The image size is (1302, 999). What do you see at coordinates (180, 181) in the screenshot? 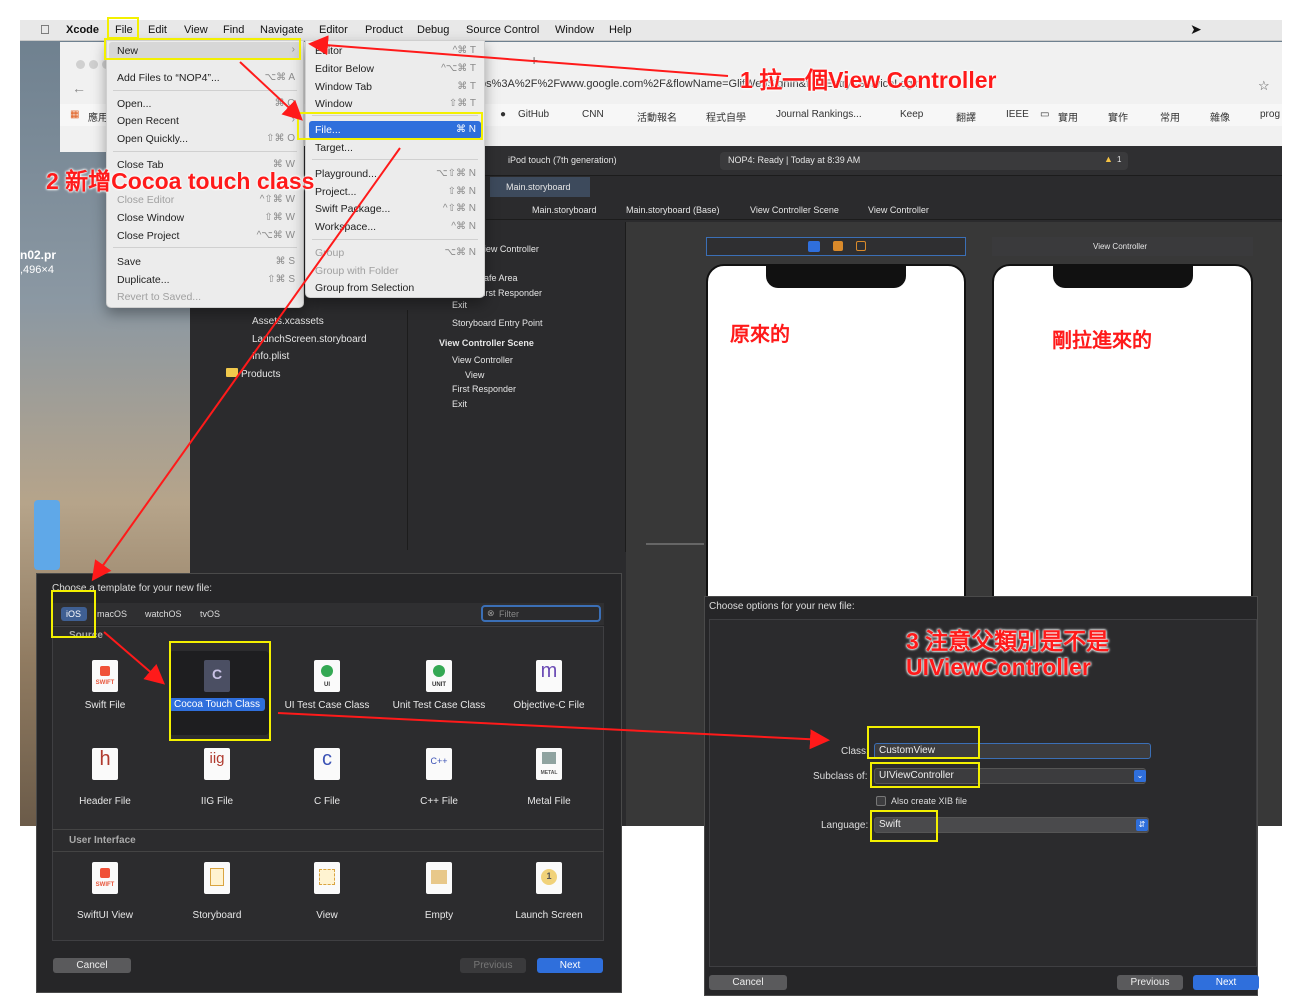
I see `annotation-step2: 2 新增Cocoa touch class` at bounding box center [180, 181].